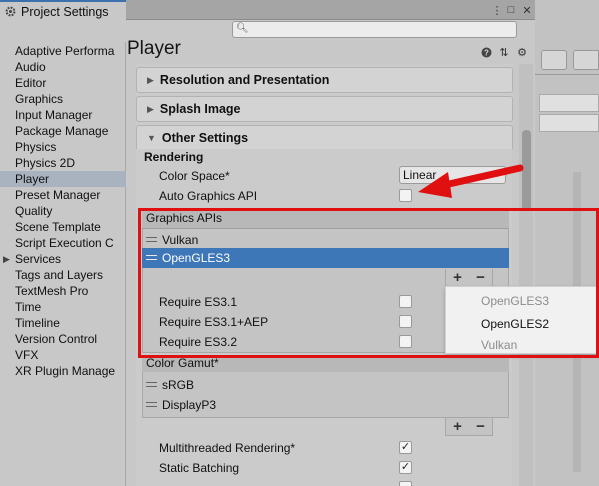  What do you see at coordinates (154, 48) in the screenshot?
I see `page-title: Player` at bounding box center [154, 48].